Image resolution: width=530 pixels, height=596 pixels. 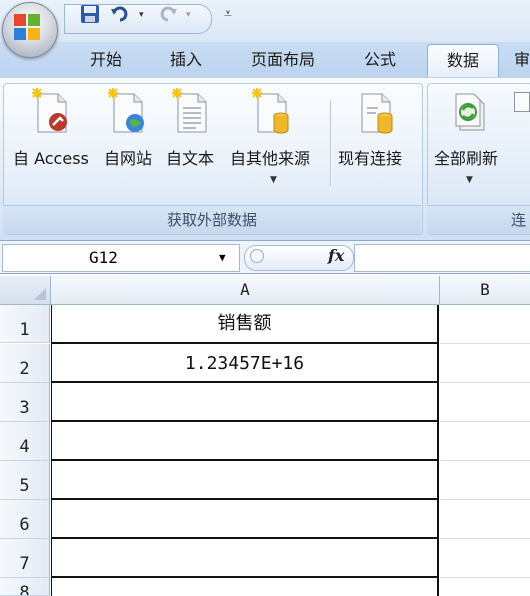 What do you see at coordinates (485, 363) in the screenshot?
I see `cell-b2` at bounding box center [485, 363].